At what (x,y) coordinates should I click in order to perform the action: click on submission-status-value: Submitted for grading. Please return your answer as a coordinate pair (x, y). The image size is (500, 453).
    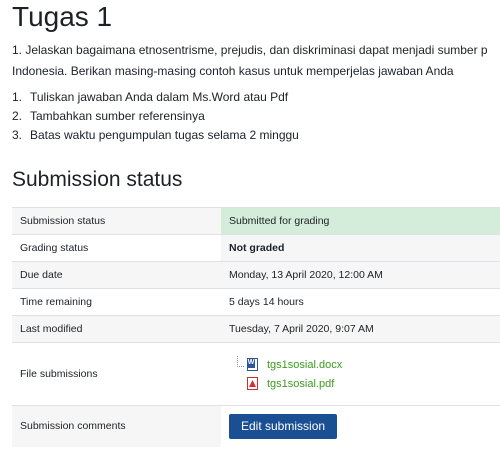
    Looking at the image, I should click on (360, 221).